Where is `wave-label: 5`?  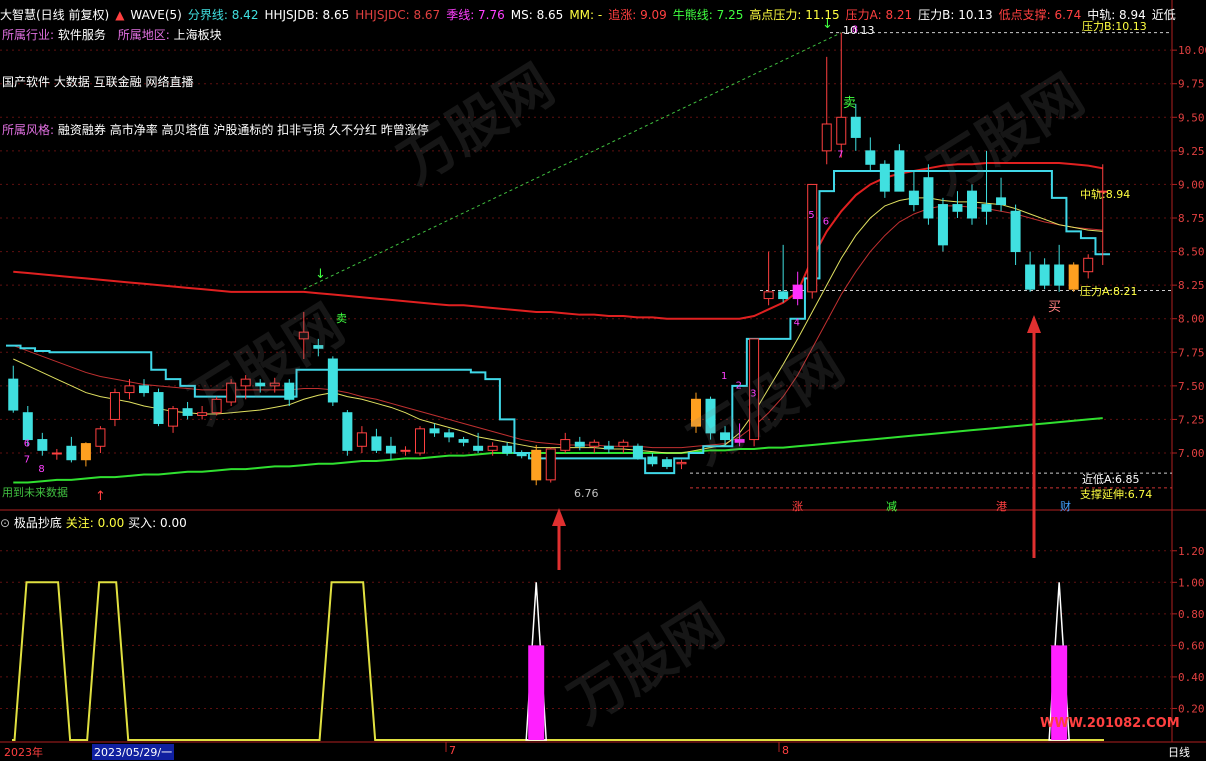
wave-label: 5 is located at coordinates (811, 215).